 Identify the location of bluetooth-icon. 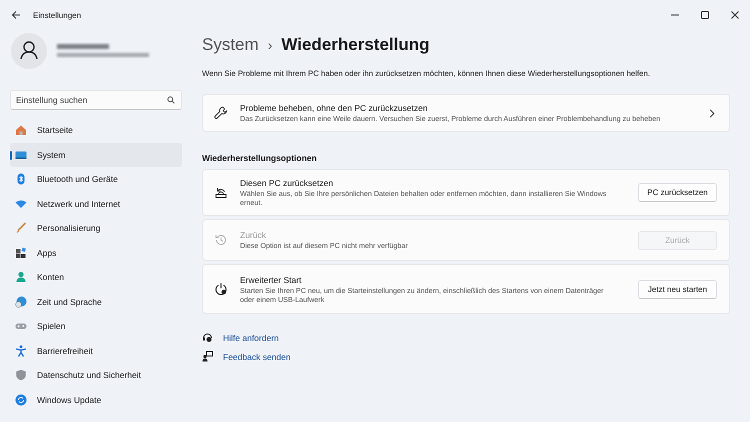
(21, 179).